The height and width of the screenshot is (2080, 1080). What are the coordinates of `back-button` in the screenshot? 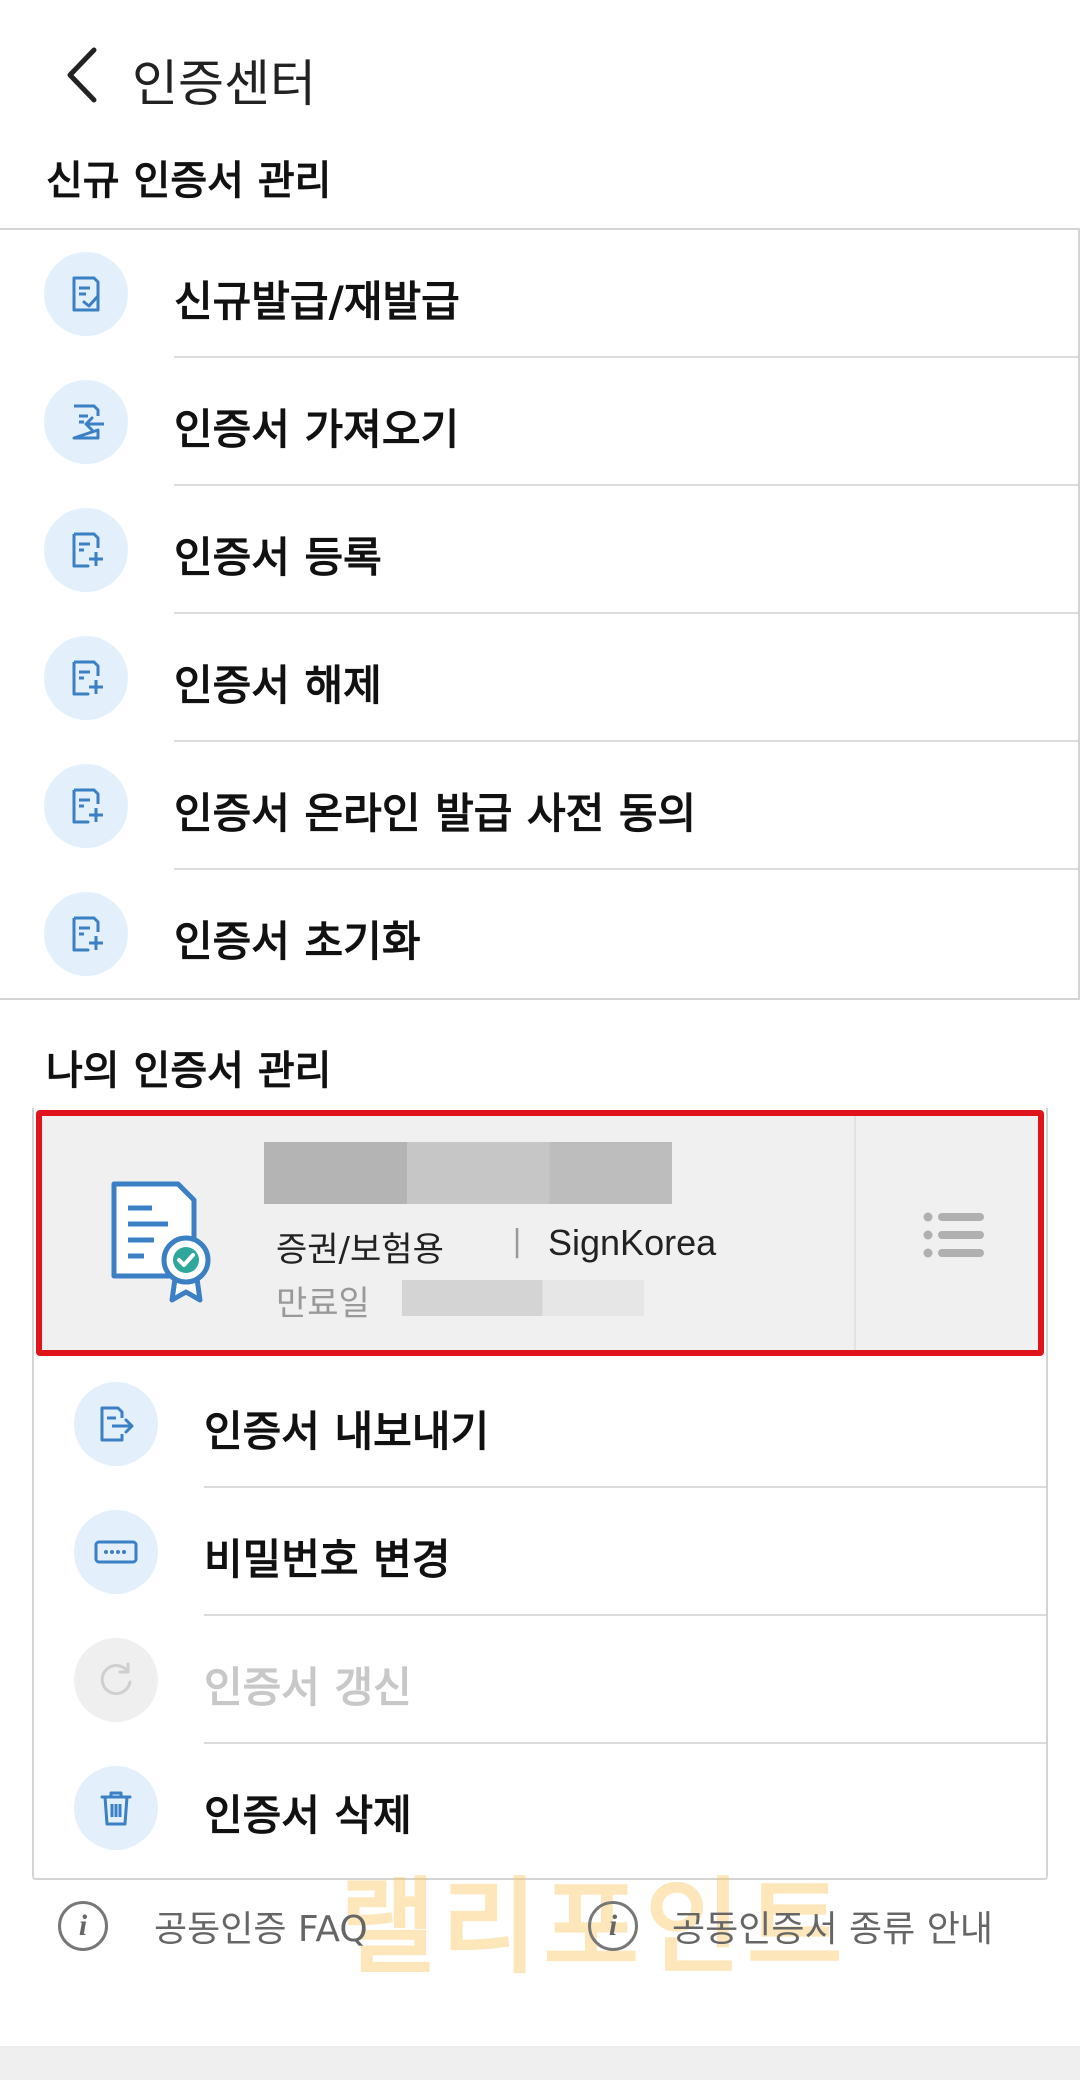 It's located at (86, 75).